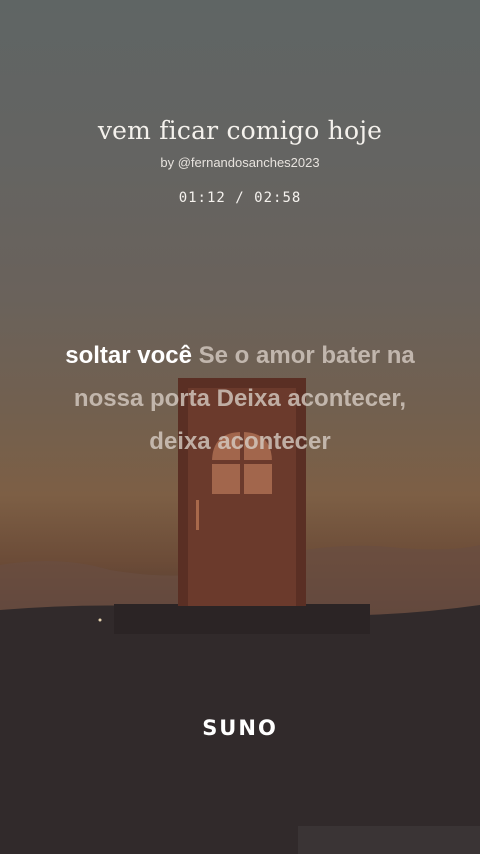  Describe the element at coordinates (202, 198) in the screenshot. I see `current-time: 01:12` at that location.